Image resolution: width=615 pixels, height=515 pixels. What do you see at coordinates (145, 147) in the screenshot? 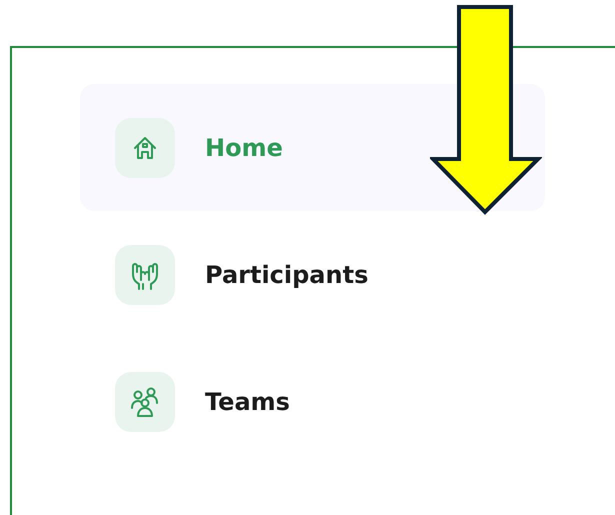
I see `house-icon` at bounding box center [145, 147].